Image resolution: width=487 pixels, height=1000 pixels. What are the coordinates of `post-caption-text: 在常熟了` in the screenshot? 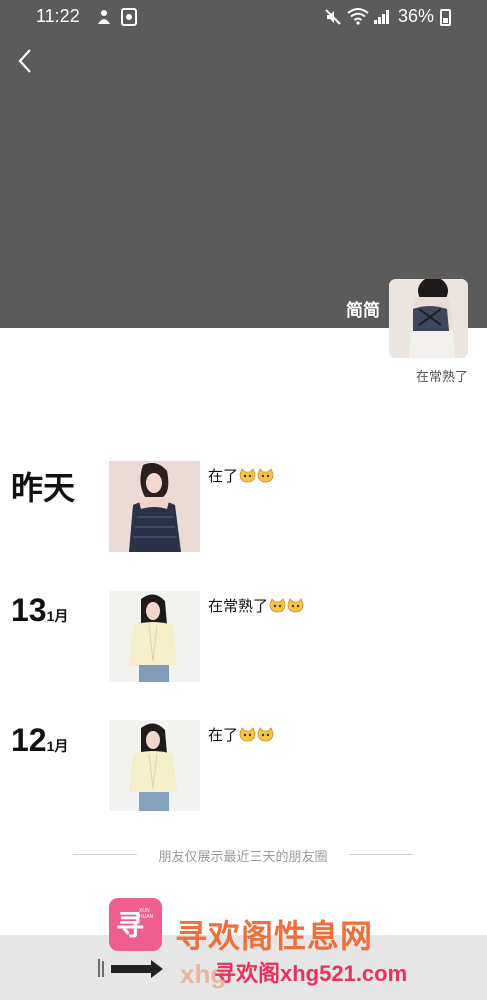 It's located at (238, 606).